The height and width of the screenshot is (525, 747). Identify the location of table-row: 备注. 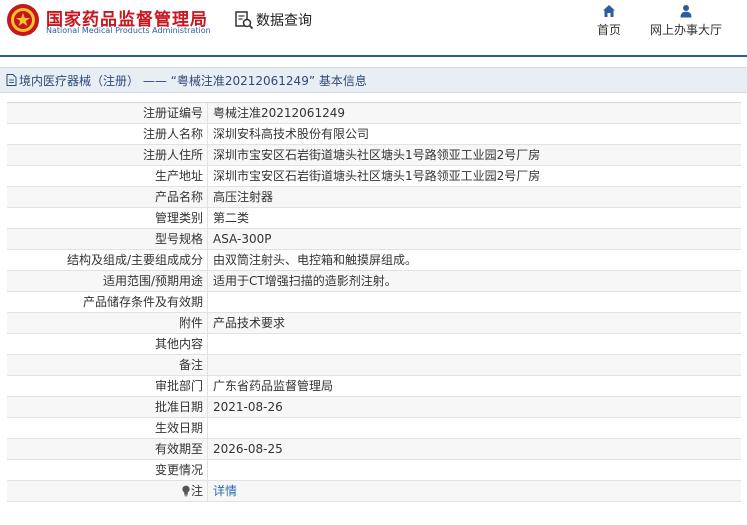
(374, 365).